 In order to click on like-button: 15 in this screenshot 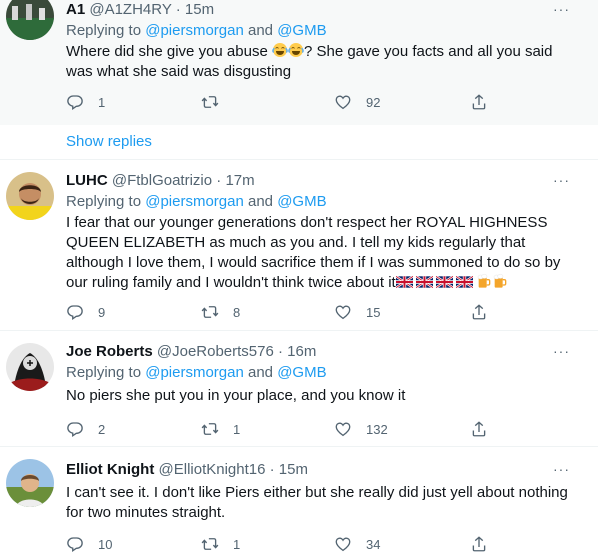, I will do `click(357, 312)`.